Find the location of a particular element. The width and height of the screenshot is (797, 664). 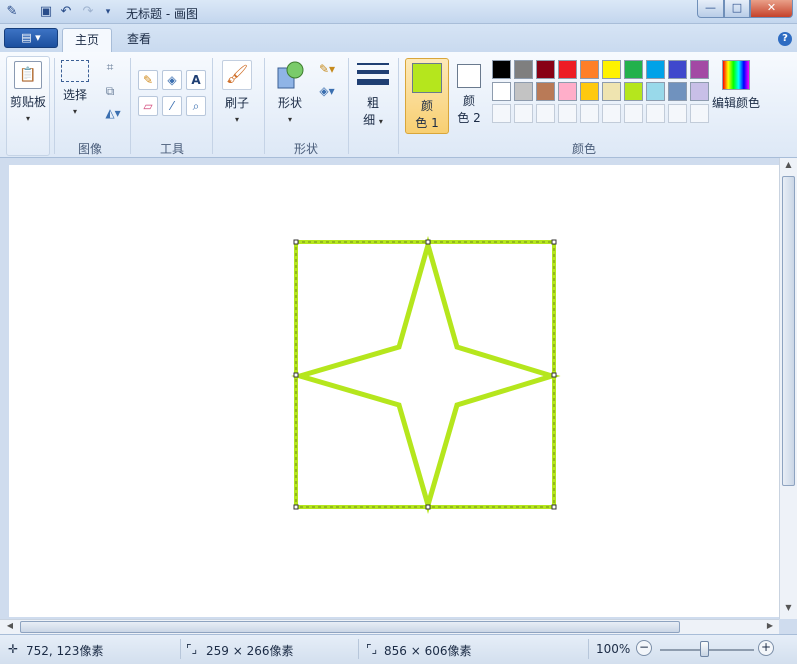

edit-colors-button: 编辑颜色 is located at coordinates (736, 85).